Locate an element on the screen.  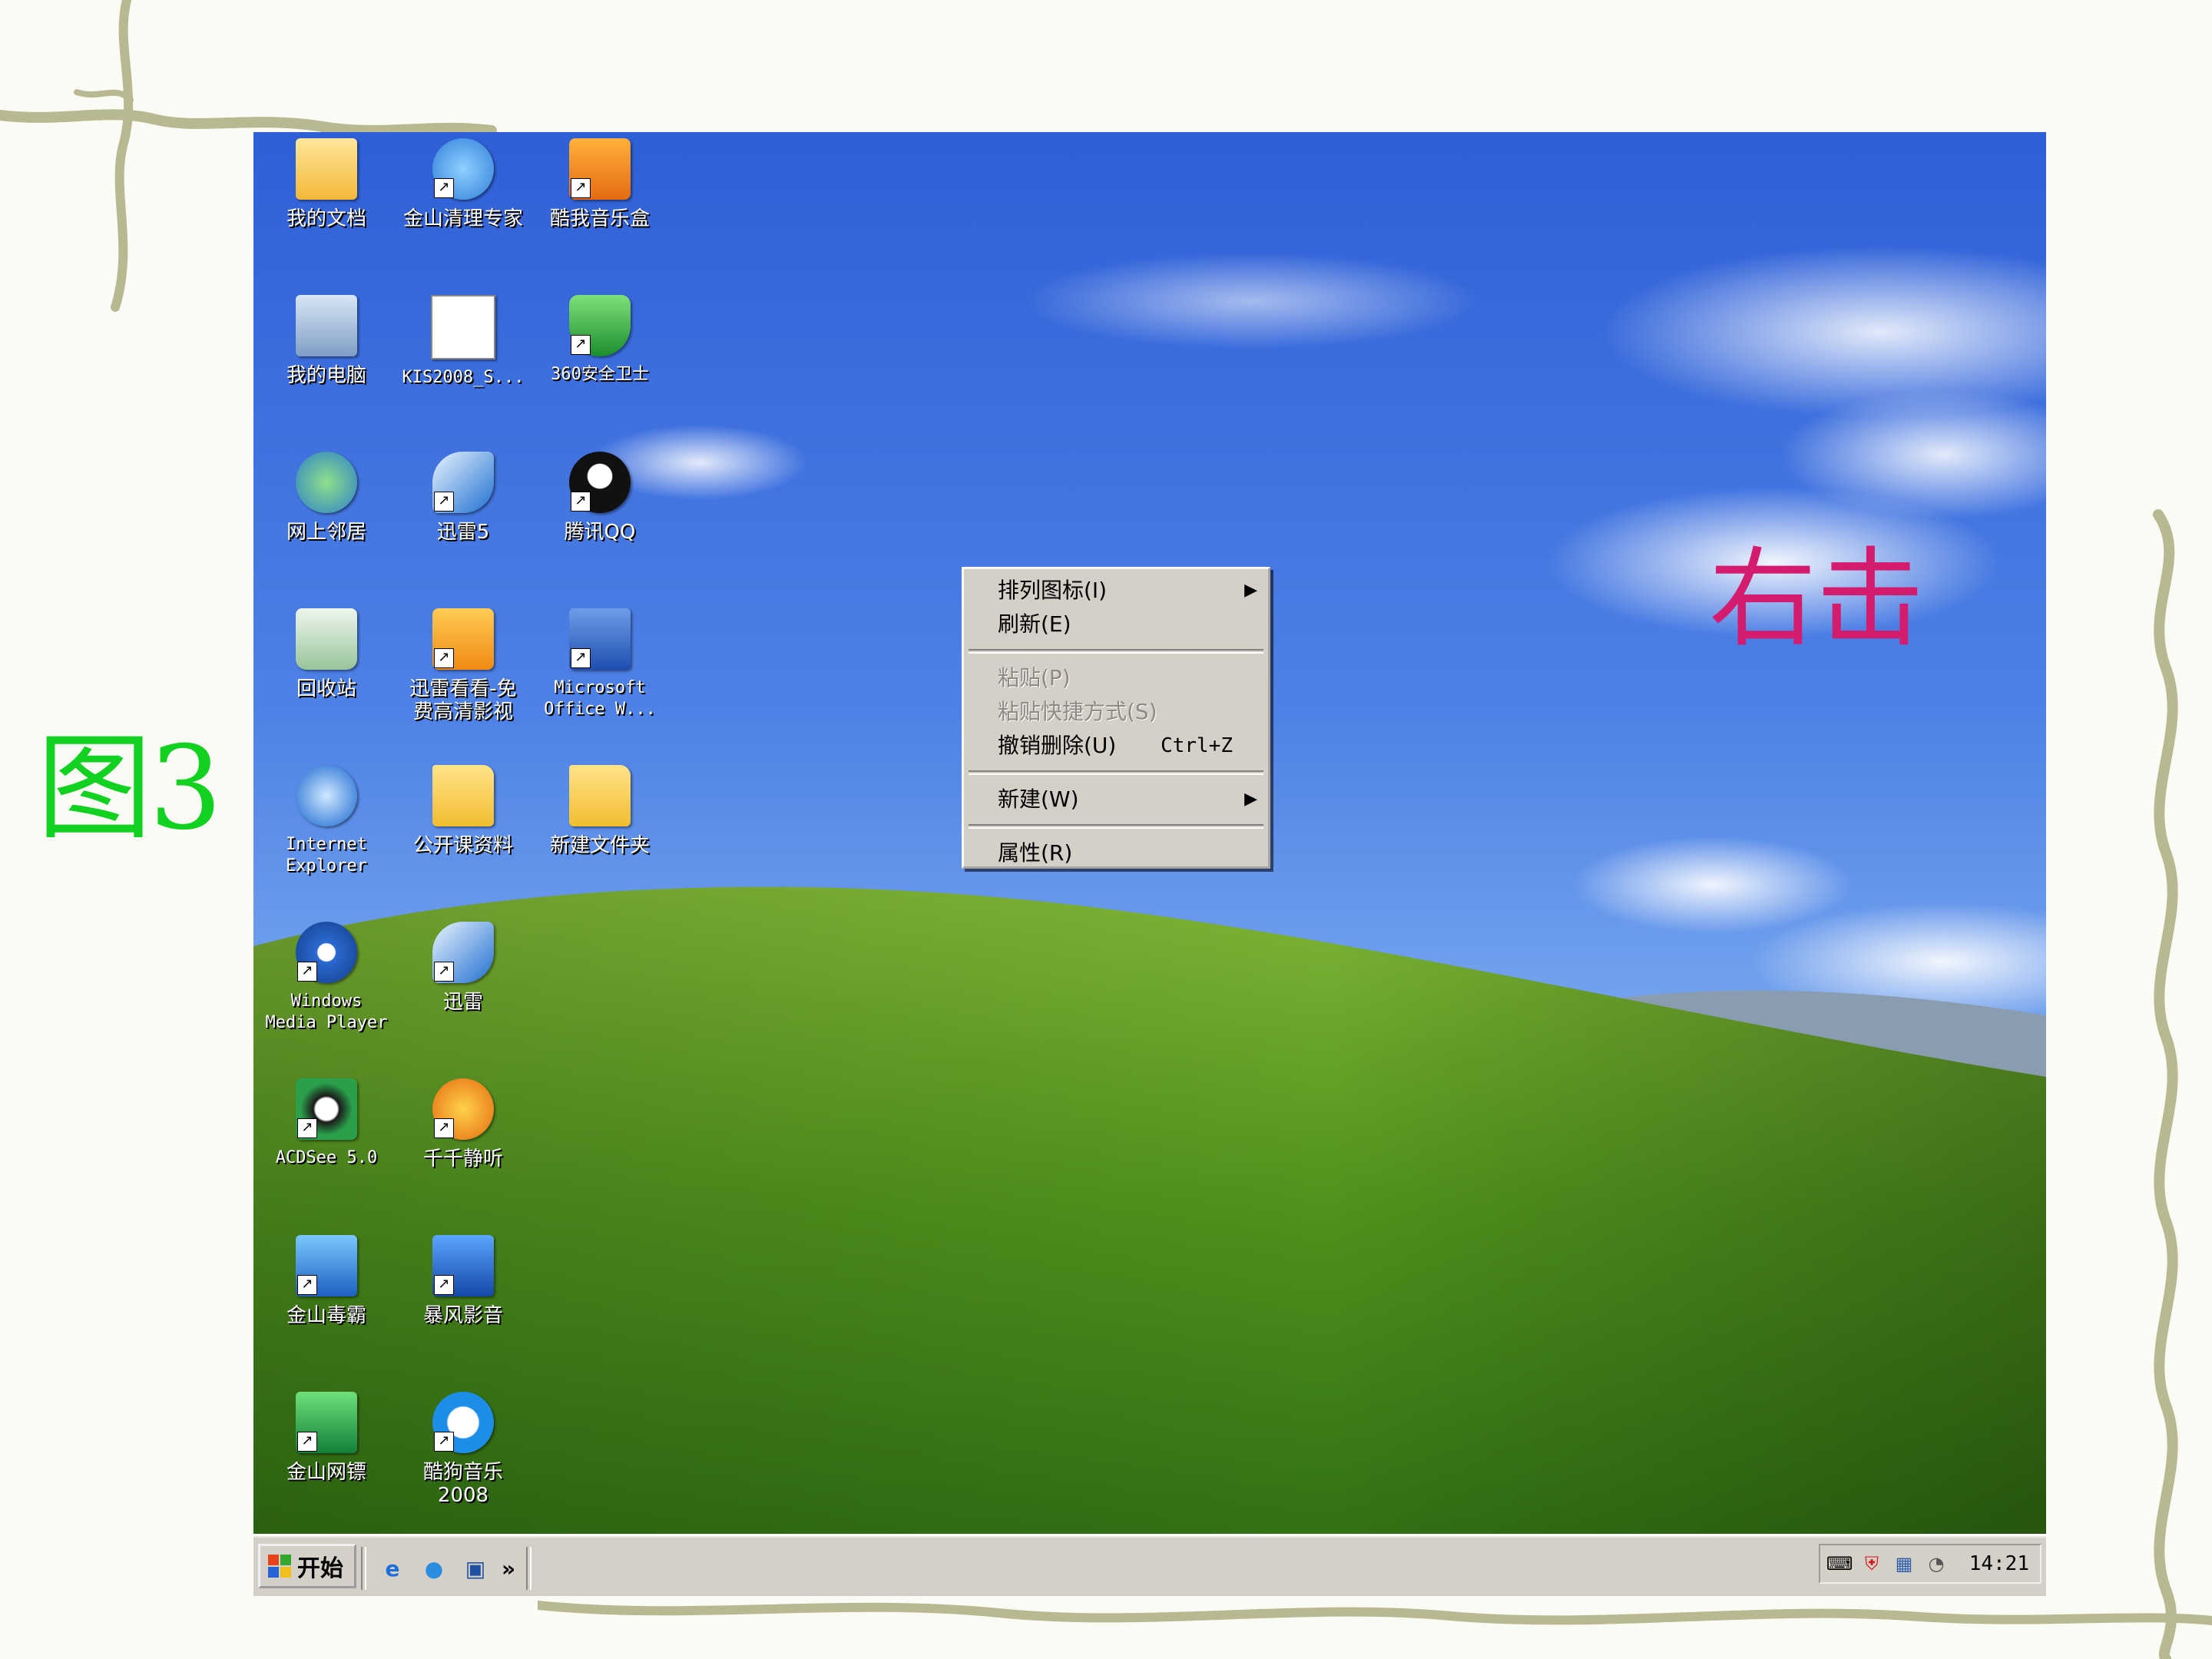
volume-icon: ◔ is located at coordinates (1936, 1564).